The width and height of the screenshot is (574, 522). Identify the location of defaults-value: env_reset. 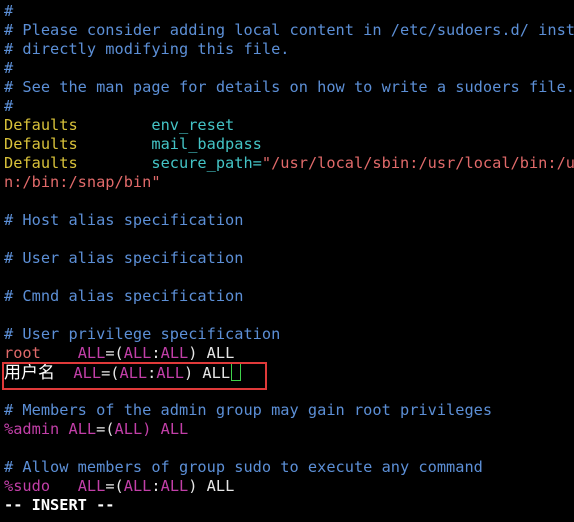
(193, 125).